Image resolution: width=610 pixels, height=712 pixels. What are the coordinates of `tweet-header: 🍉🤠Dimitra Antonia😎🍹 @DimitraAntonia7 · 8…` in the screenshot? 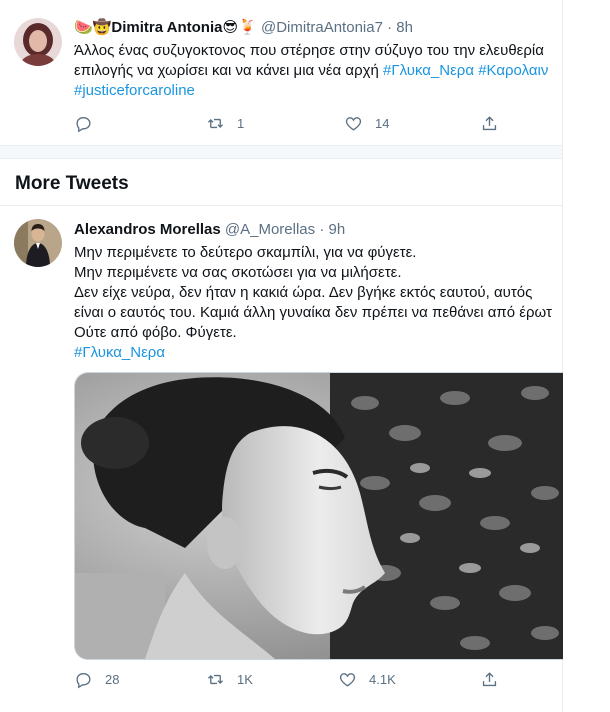 It's located at (243, 28).